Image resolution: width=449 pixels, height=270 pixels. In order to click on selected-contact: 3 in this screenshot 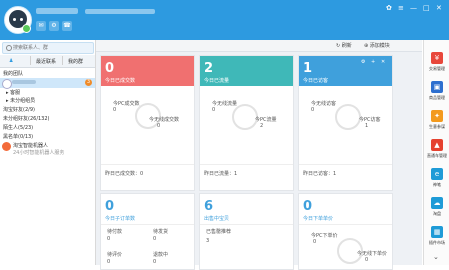, I will do `click(47, 83)`.